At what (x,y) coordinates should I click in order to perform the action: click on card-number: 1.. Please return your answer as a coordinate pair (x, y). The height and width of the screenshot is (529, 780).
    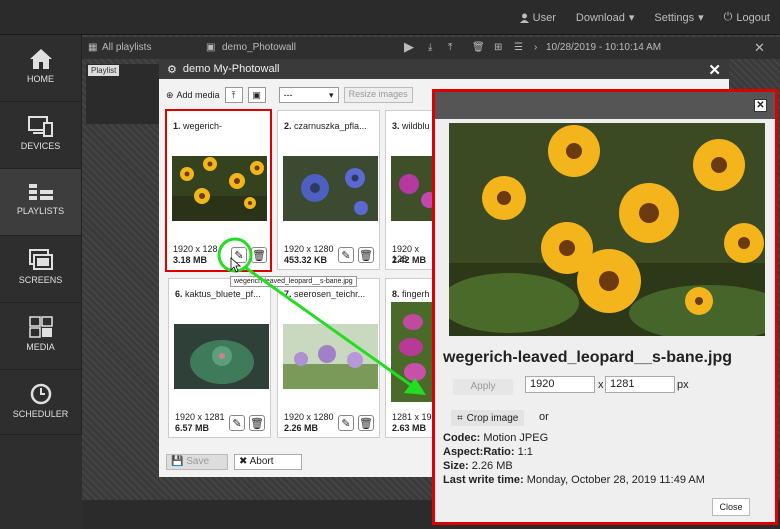
    Looking at the image, I should click on (177, 126).